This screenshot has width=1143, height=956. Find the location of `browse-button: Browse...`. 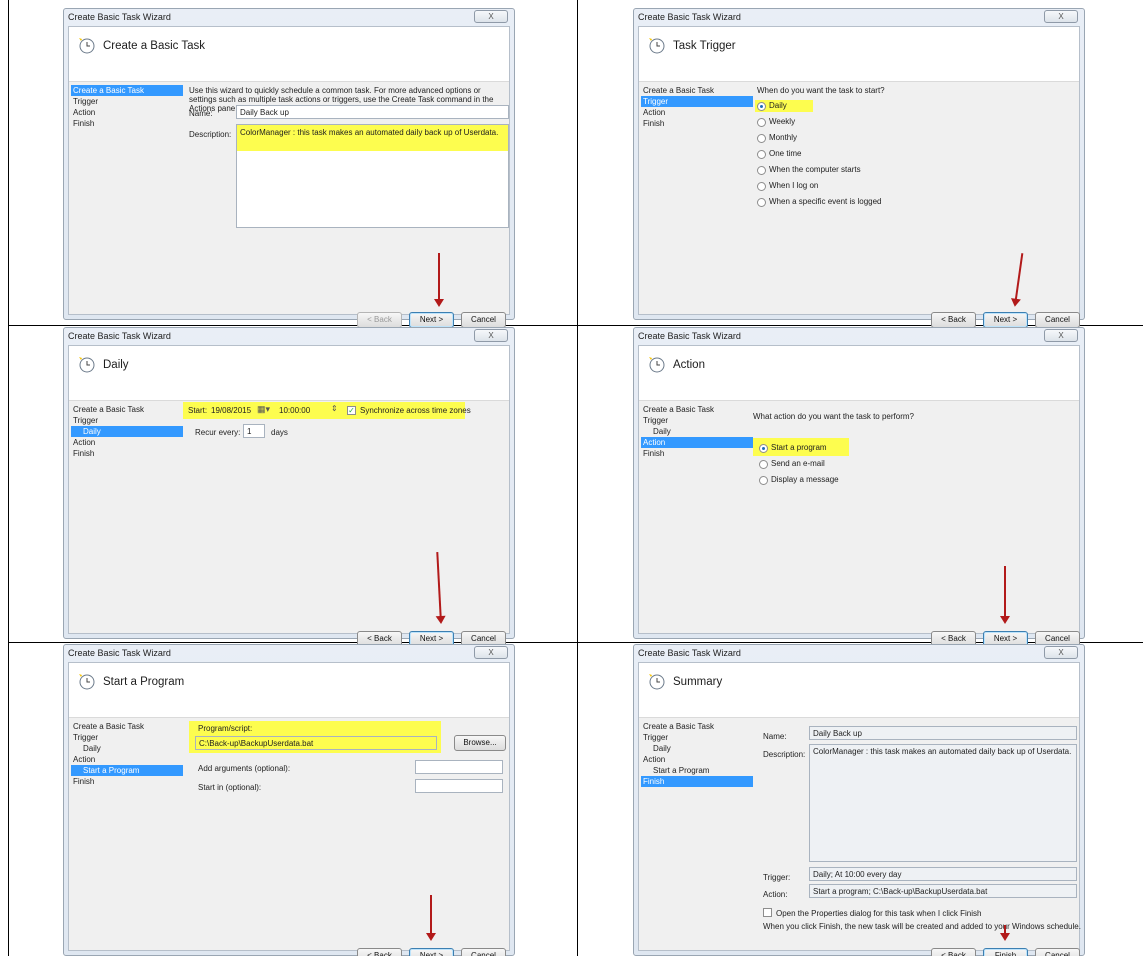

browse-button: Browse... is located at coordinates (480, 743).